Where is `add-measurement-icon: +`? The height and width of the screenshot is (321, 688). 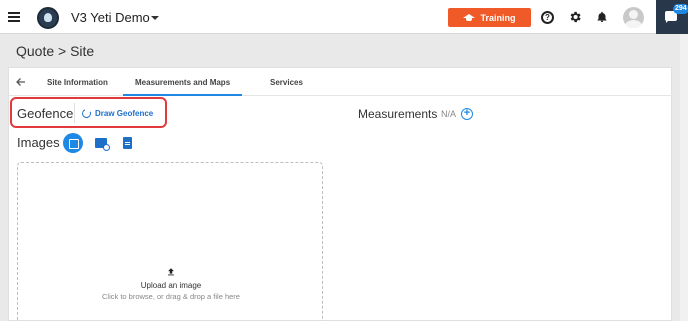
add-measurement-icon: + is located at coordinates (467, 114).